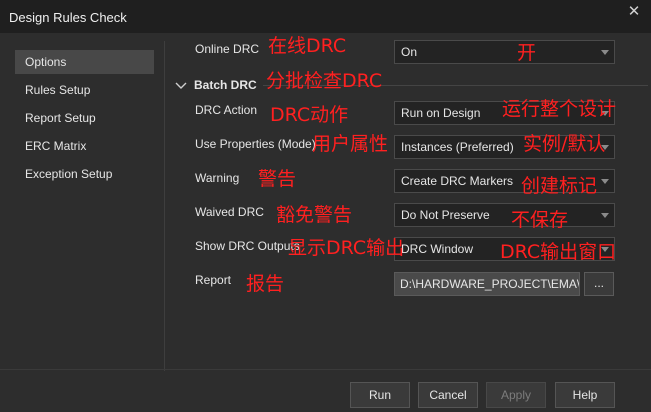 This screenshot has width=651, height=412. What do you see at coordinates (559, 186) in the screenshot?
I see `annotation-create-markers: 创建标记` at bounding box center [559, 186].